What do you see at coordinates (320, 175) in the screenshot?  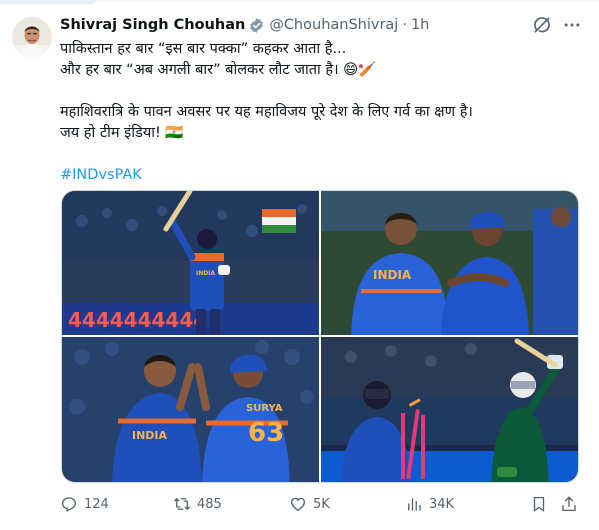 I see `hashtag-link: #INDvsPAK` at bounding box center [320, 175].